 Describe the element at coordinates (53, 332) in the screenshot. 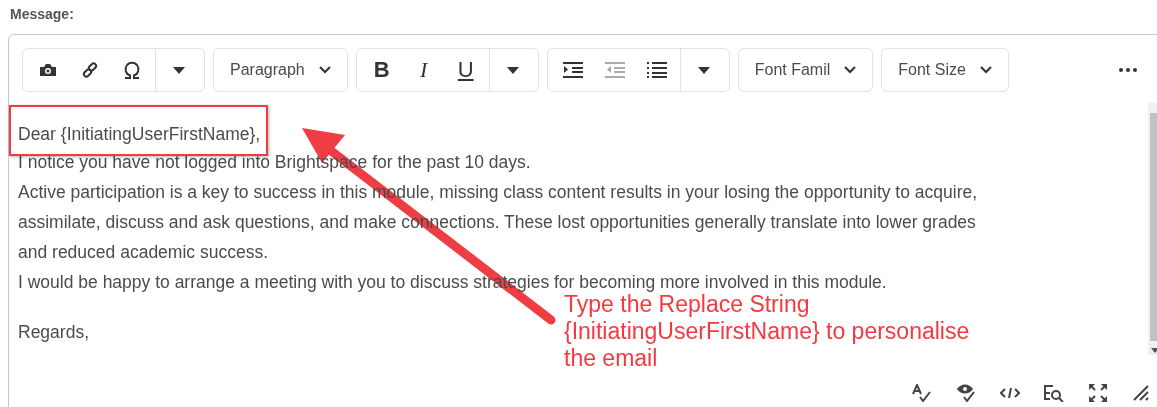

I see `message-line: Regards,` at that location.